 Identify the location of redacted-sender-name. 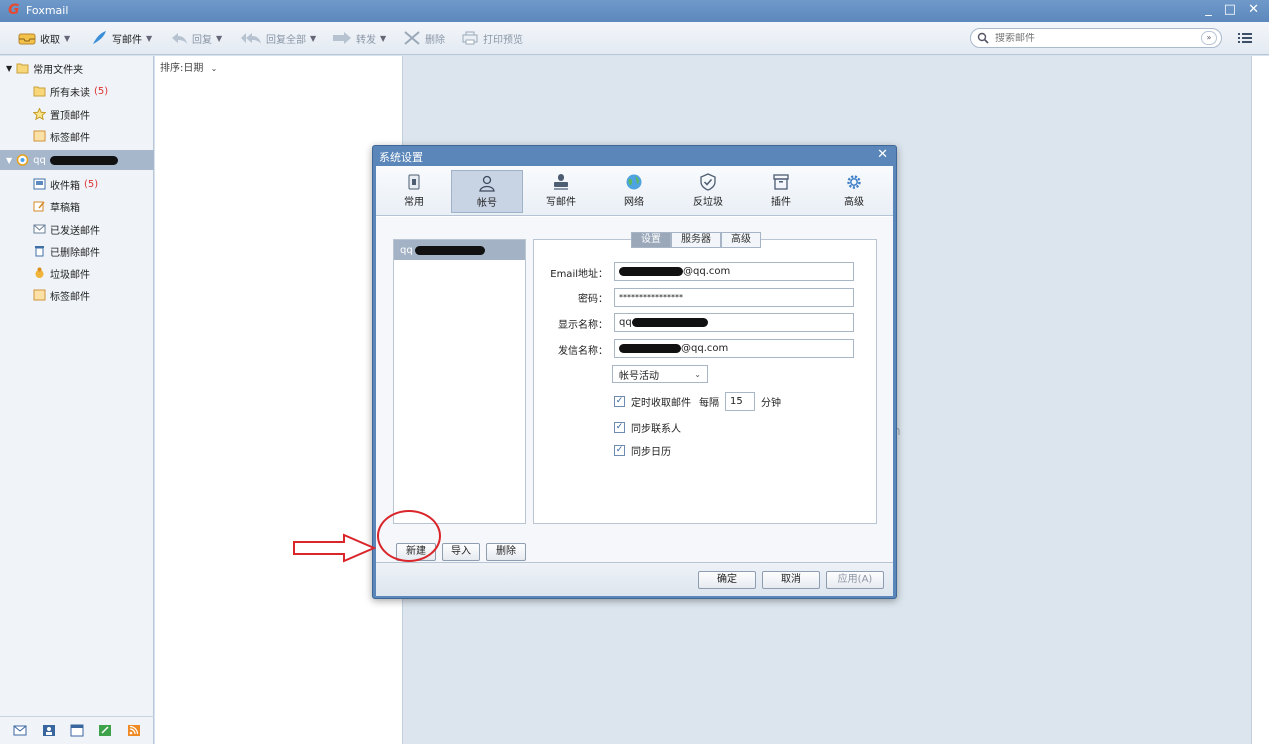
(650, 348).